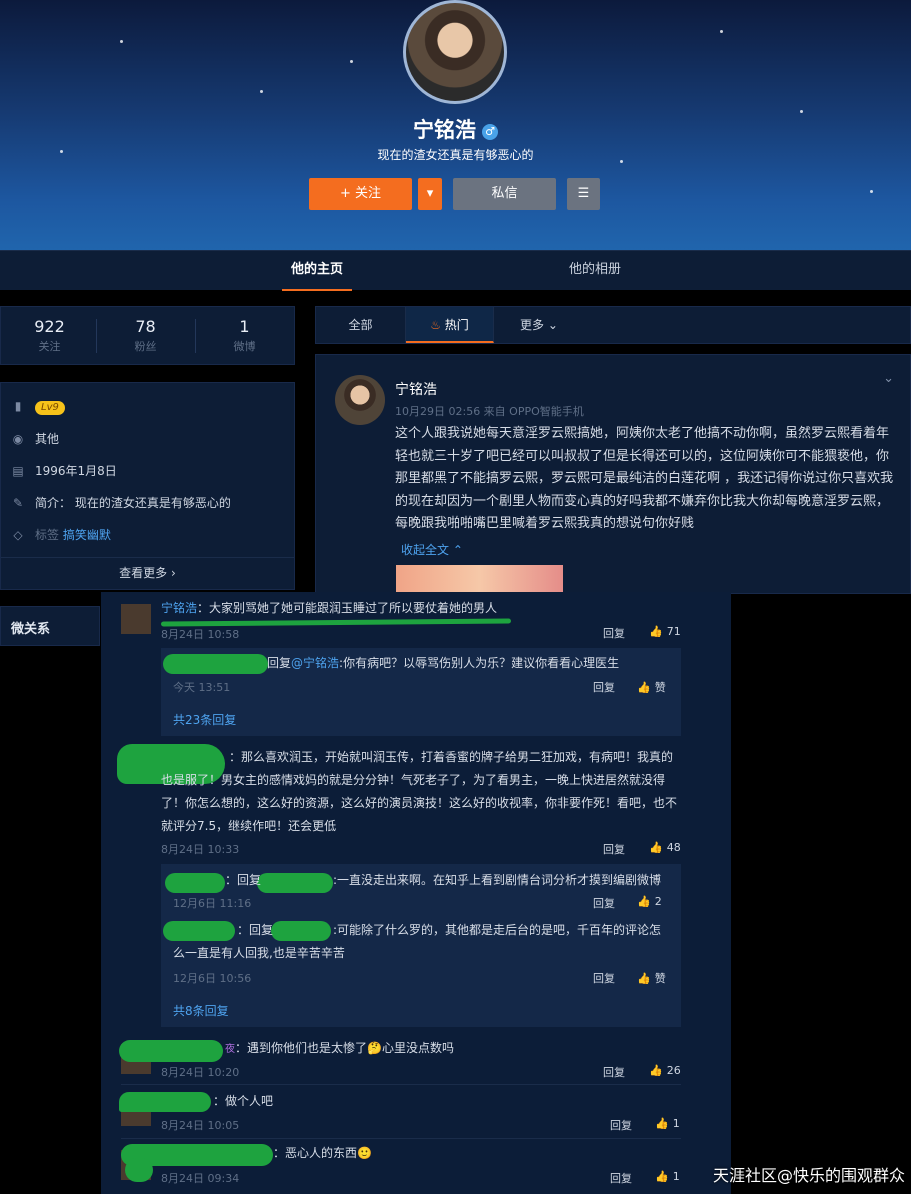 The width and height of the screenshot is (911, 1194). Describe the element at coordinates (315, 1153) in the screenshot. I see `comment-body: ：恶心人的东西` at that location.